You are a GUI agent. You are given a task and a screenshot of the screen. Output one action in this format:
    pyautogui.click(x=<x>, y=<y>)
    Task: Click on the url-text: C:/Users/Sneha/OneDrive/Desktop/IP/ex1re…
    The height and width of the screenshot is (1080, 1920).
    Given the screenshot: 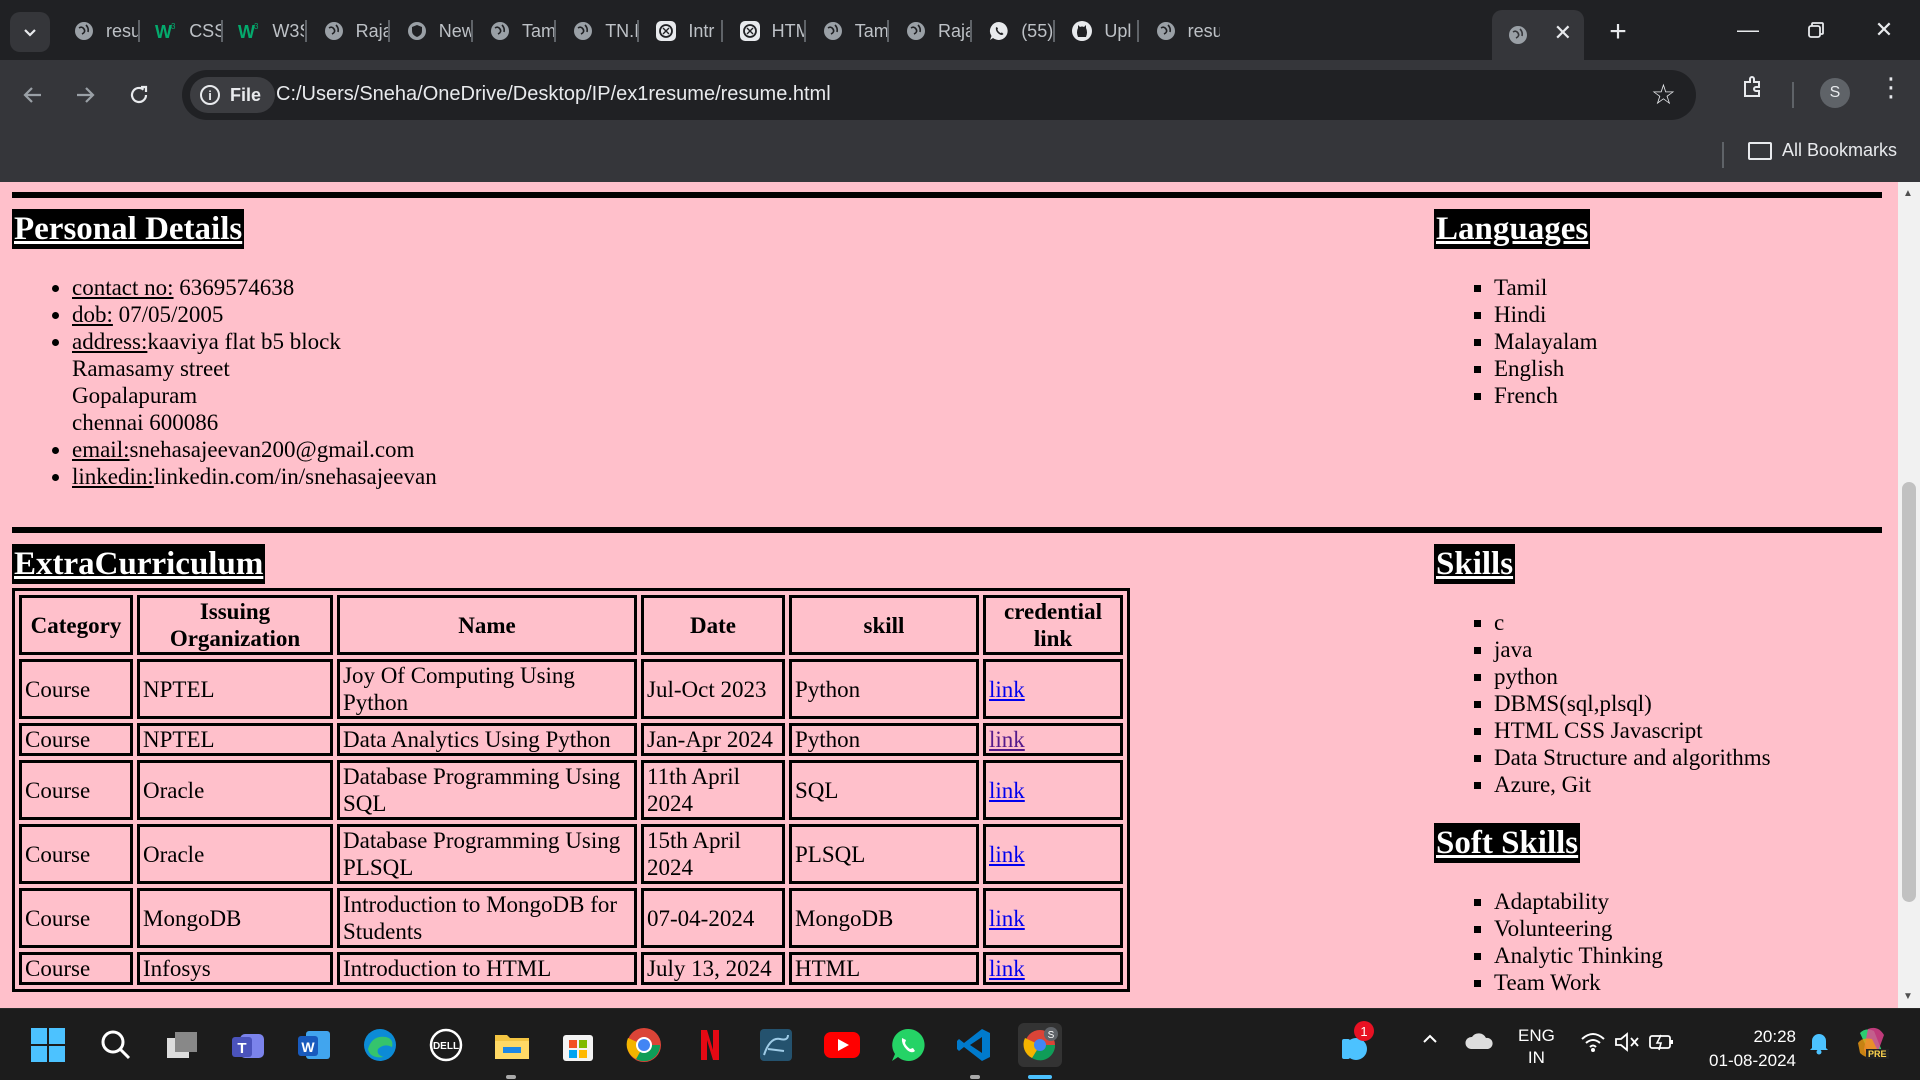 What is the action you would take?
    pyautogui.click(x=553, y=94)
    